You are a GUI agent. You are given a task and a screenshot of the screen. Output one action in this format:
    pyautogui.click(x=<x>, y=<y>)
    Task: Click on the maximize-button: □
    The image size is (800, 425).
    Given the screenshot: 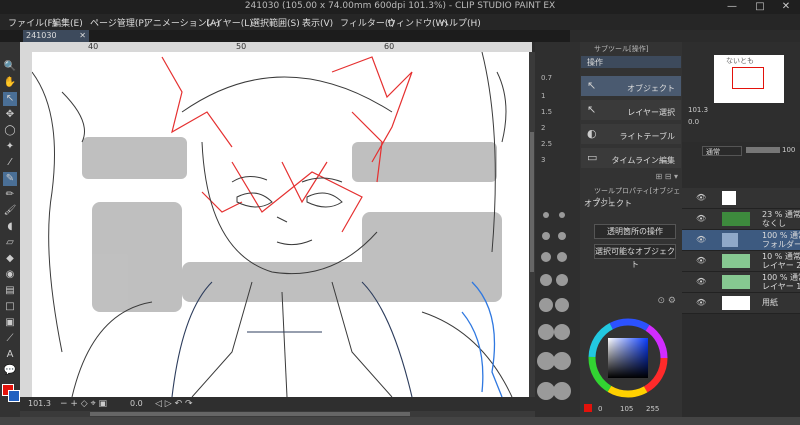 What is the action you would take?
    pyautogui.click(x=760, y=7)
    